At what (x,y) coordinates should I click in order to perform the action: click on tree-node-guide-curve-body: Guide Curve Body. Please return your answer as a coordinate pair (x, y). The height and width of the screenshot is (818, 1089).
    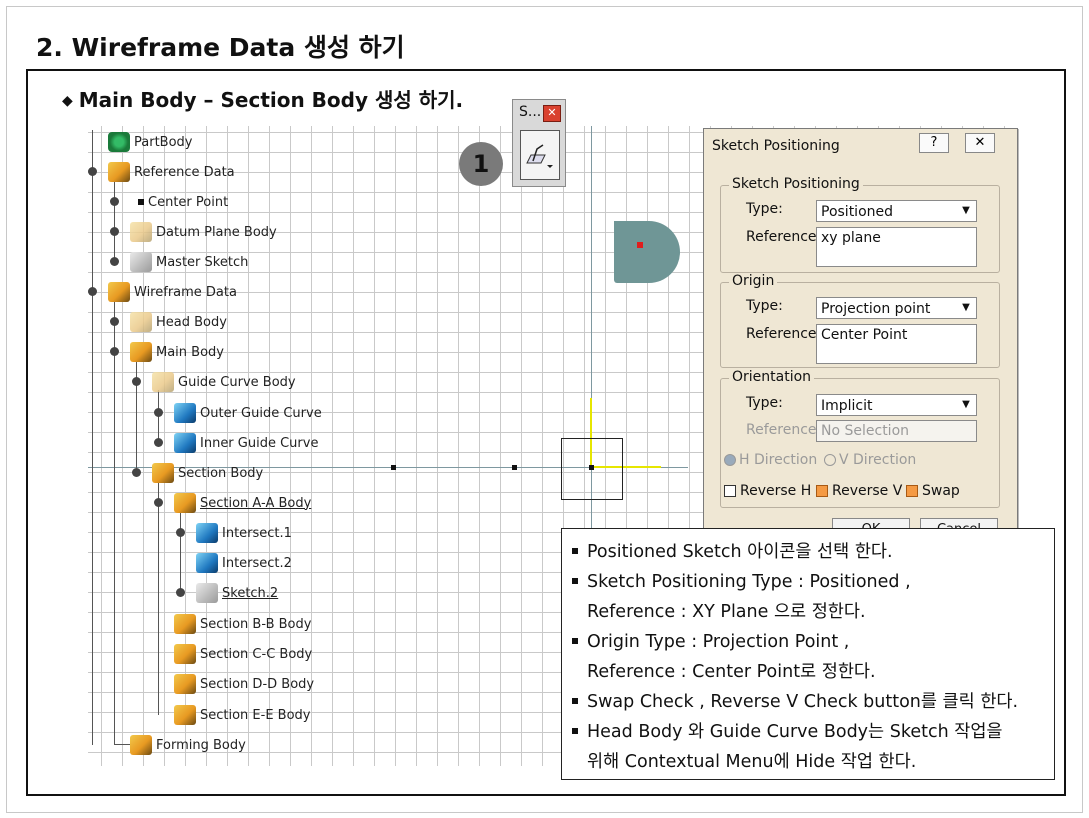
    Looking at the image, I should click on (224, 382).